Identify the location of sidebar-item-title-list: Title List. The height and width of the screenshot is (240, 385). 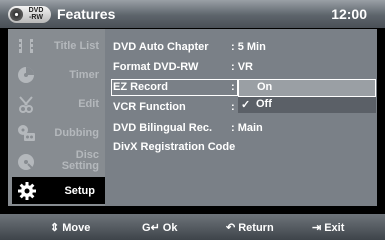
(56, 45).